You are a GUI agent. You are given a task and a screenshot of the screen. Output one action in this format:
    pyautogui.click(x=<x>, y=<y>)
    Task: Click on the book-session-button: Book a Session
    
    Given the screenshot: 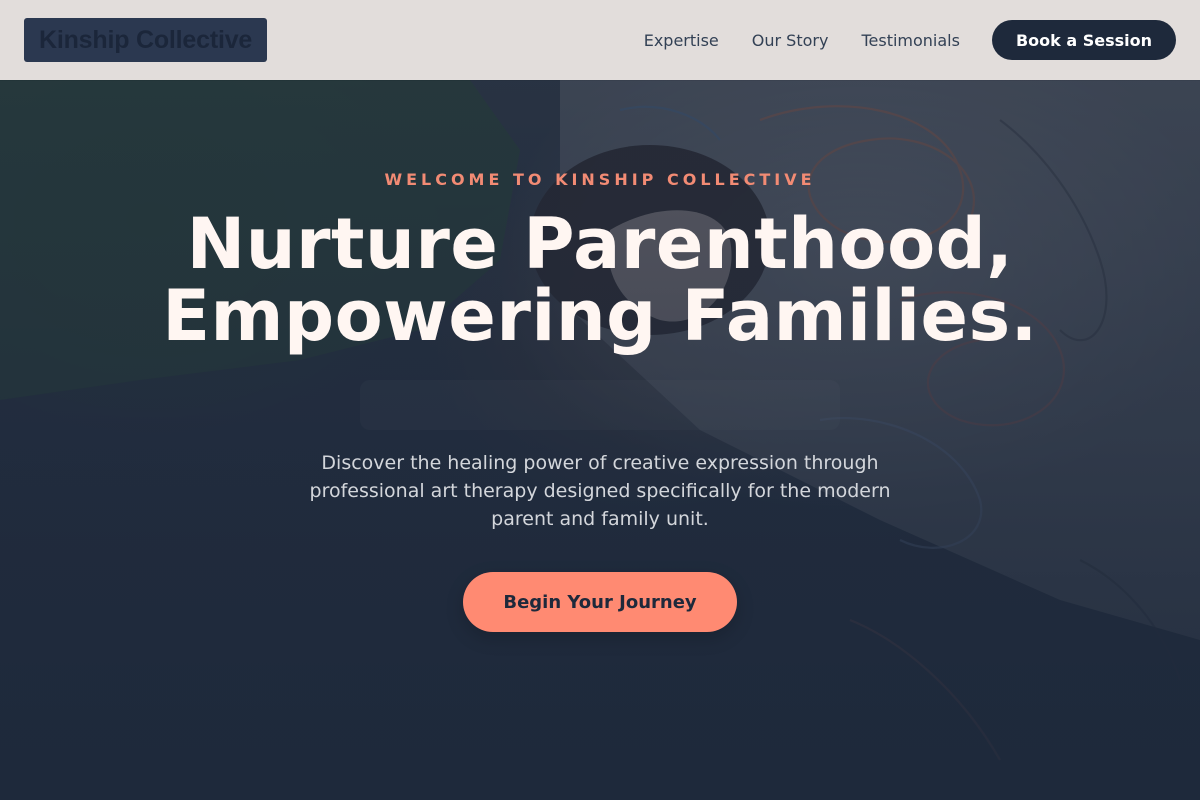 What is the action you would take?
    pyautogui.click(x=1083, y=40)
    